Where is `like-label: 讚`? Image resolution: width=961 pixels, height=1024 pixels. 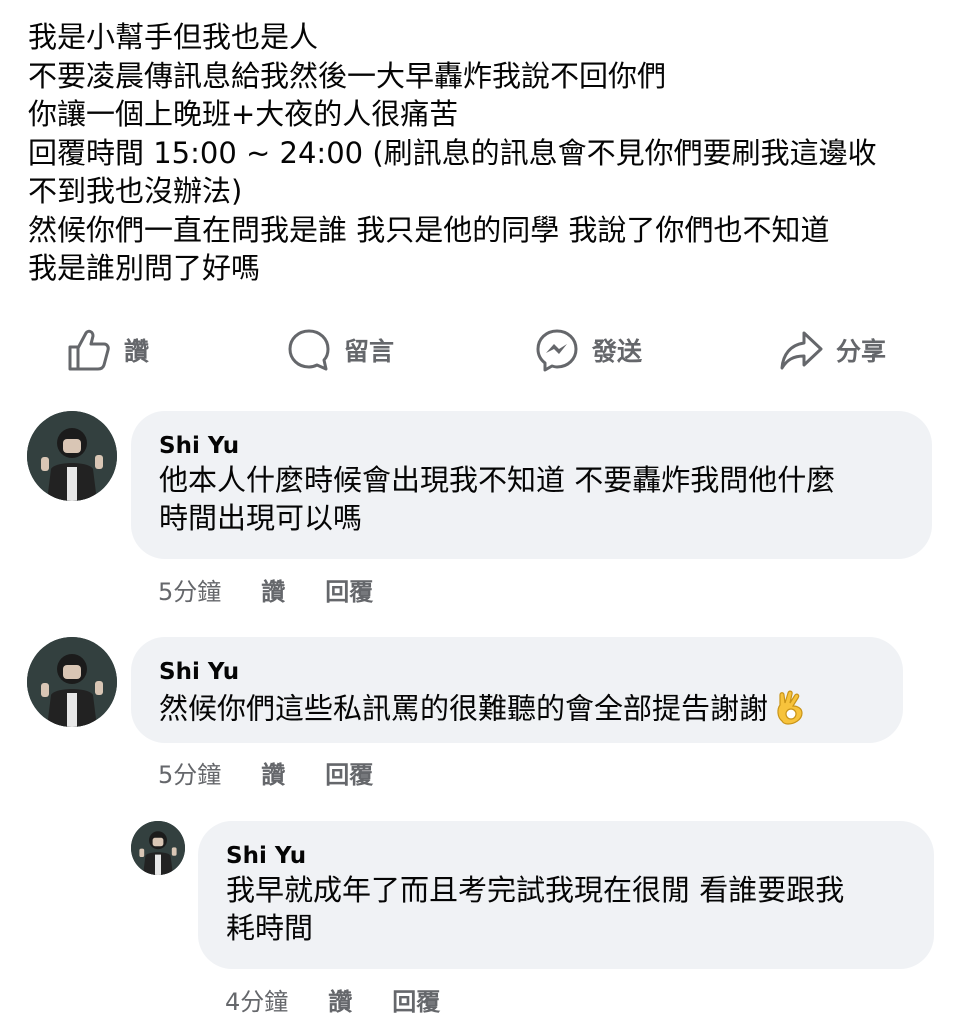 like-label: 讚 is located at coordinates (137, 351).